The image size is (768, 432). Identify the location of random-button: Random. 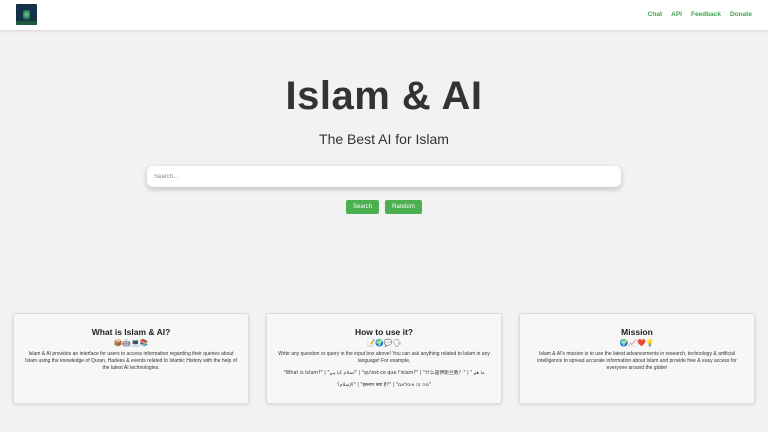
(403, 207).